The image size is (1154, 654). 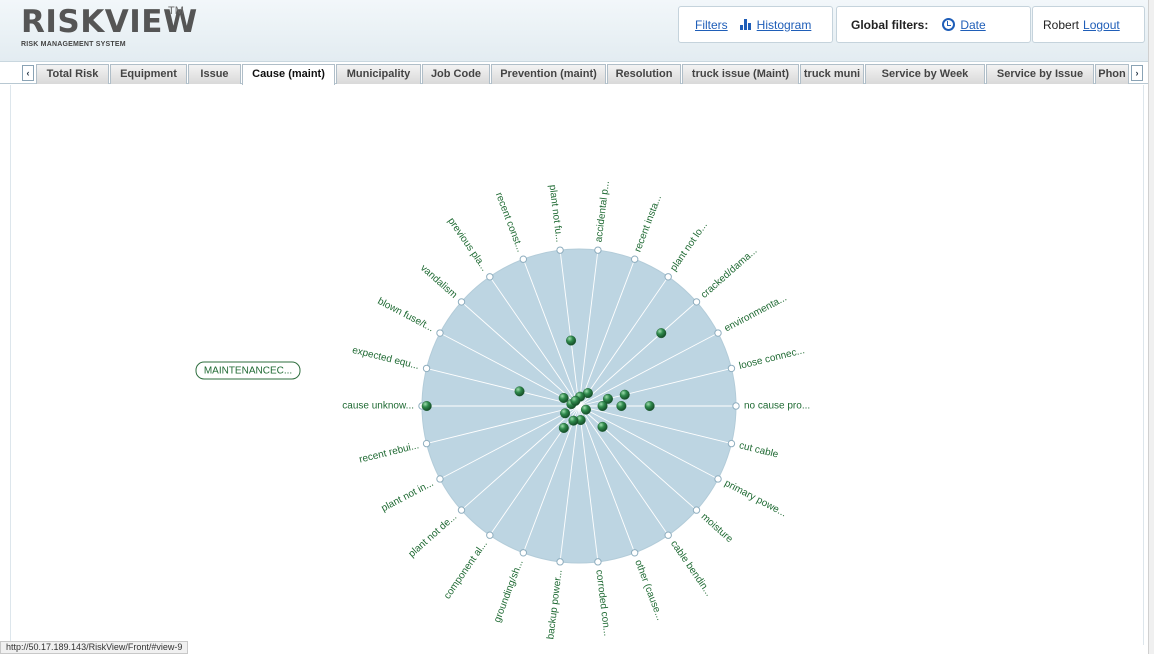 What do you see at coordinates (1112, 74) in the screenshot?
I see `tab-phon: Phon` at bounding box center [1112, 74].